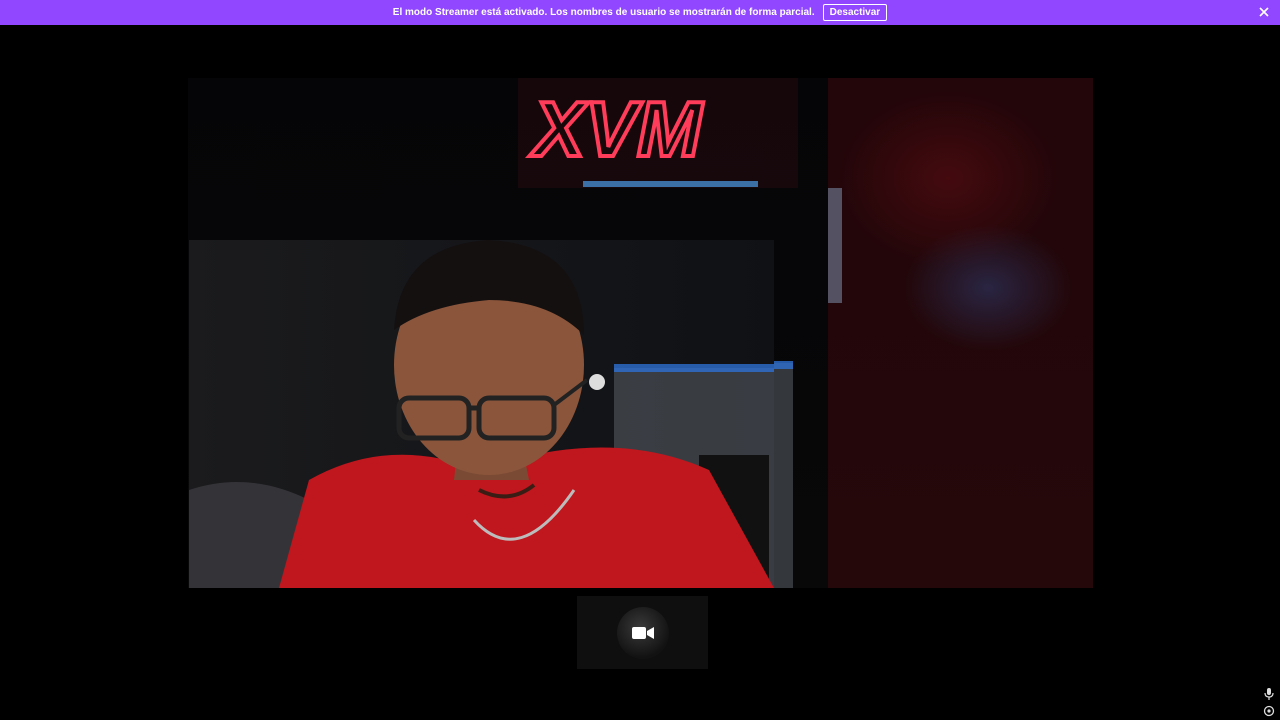  I want to click on corner-controls, so click(1269, 701).